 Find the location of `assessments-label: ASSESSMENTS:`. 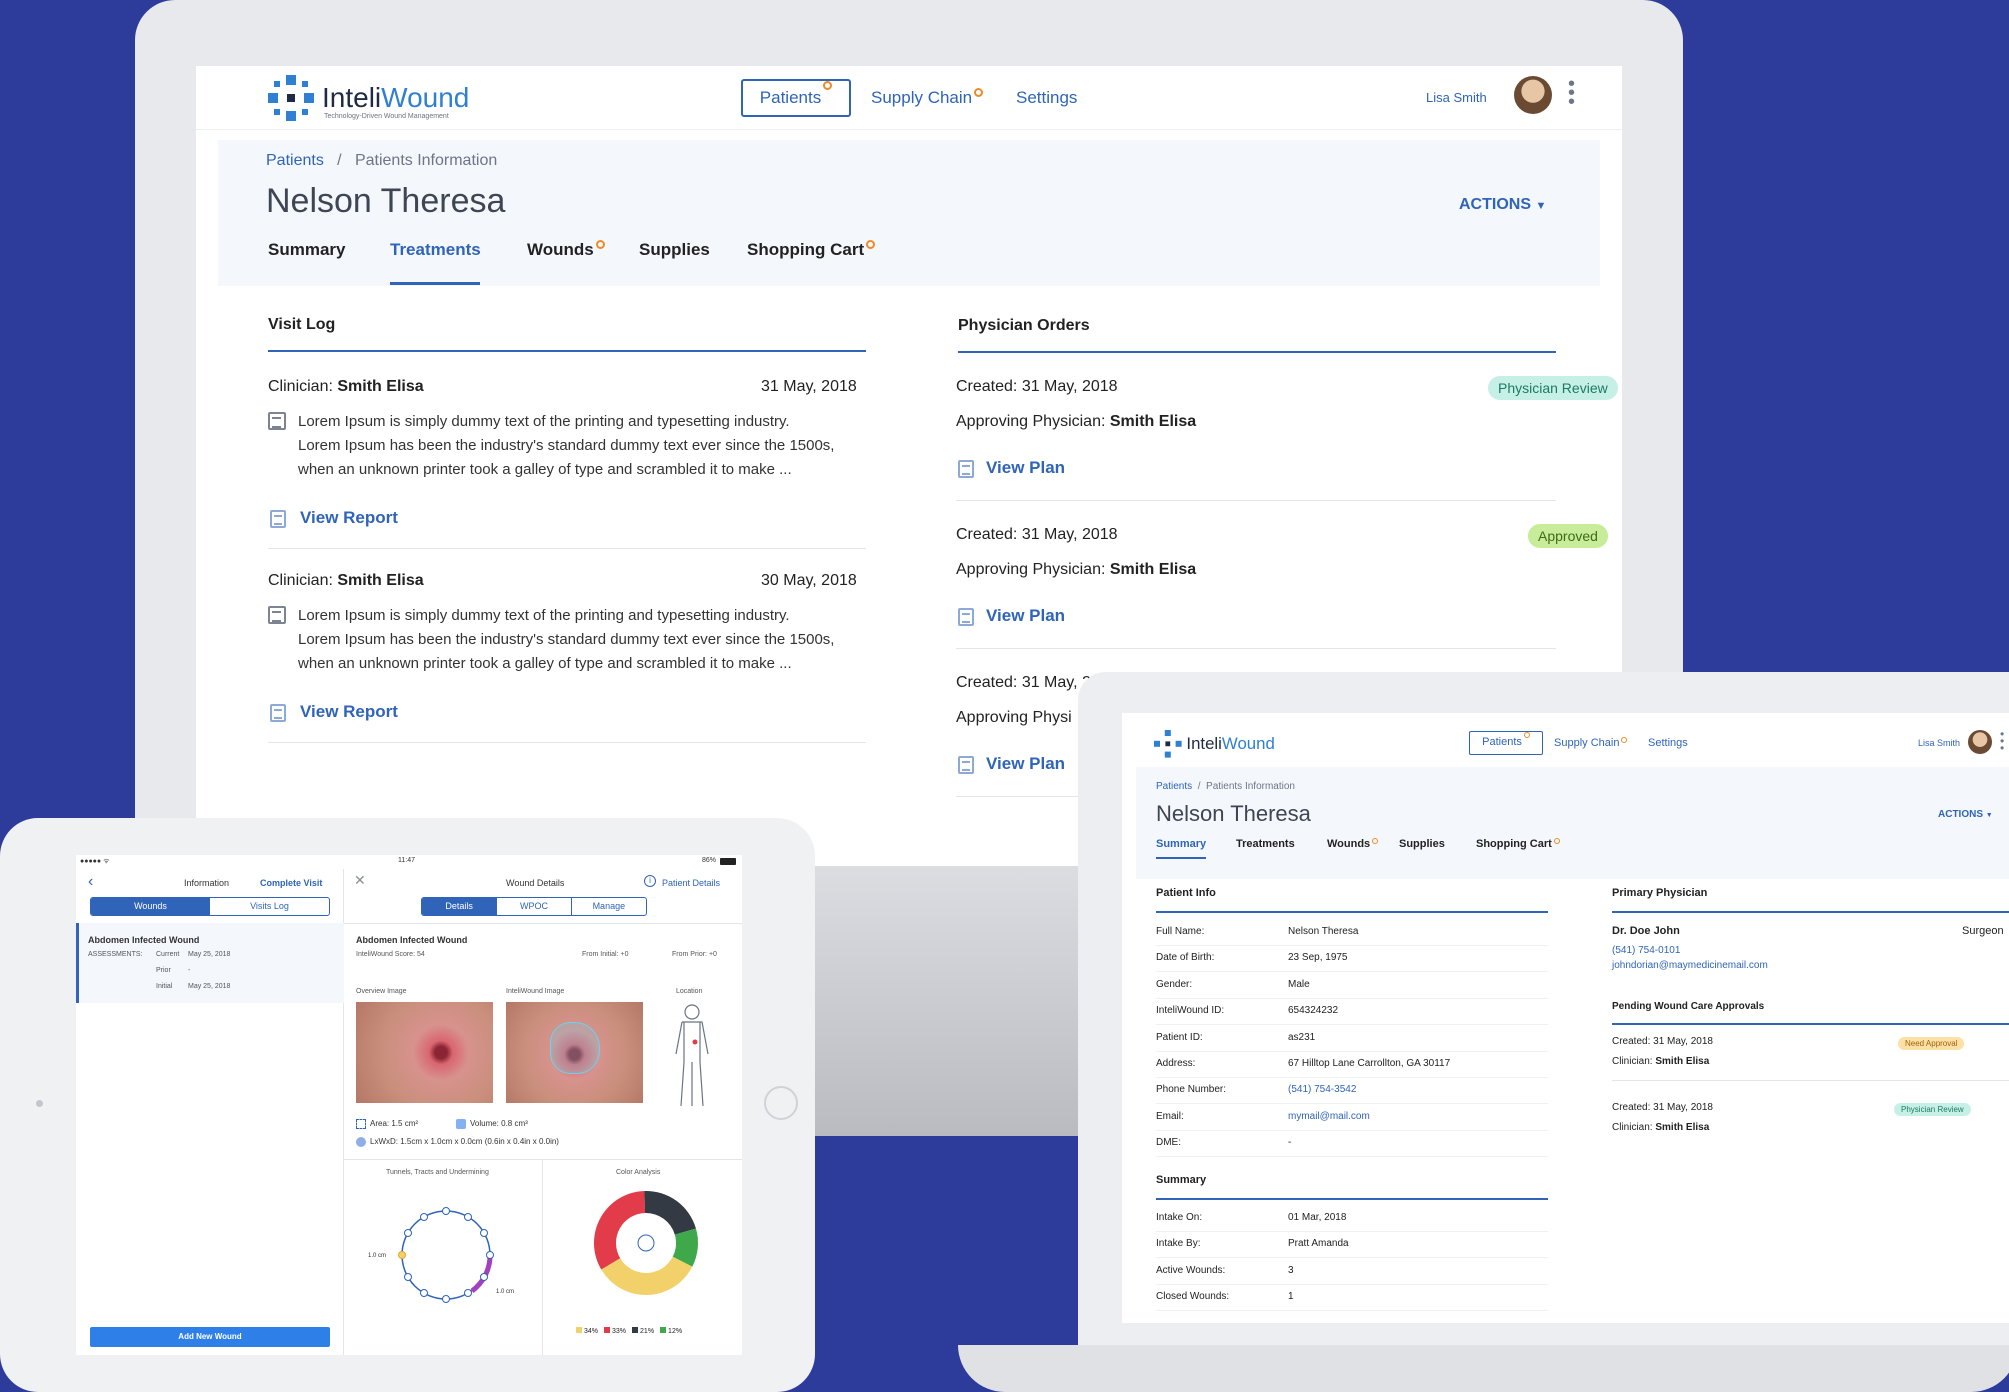

assessments-label: ASSESSMENTS: is located at coordinates (115, 954).